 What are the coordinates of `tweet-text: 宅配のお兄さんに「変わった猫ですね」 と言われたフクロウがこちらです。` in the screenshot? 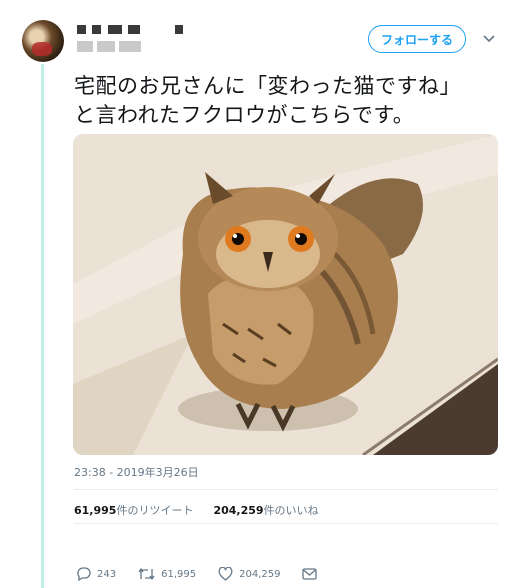 It's located at (267, 100).